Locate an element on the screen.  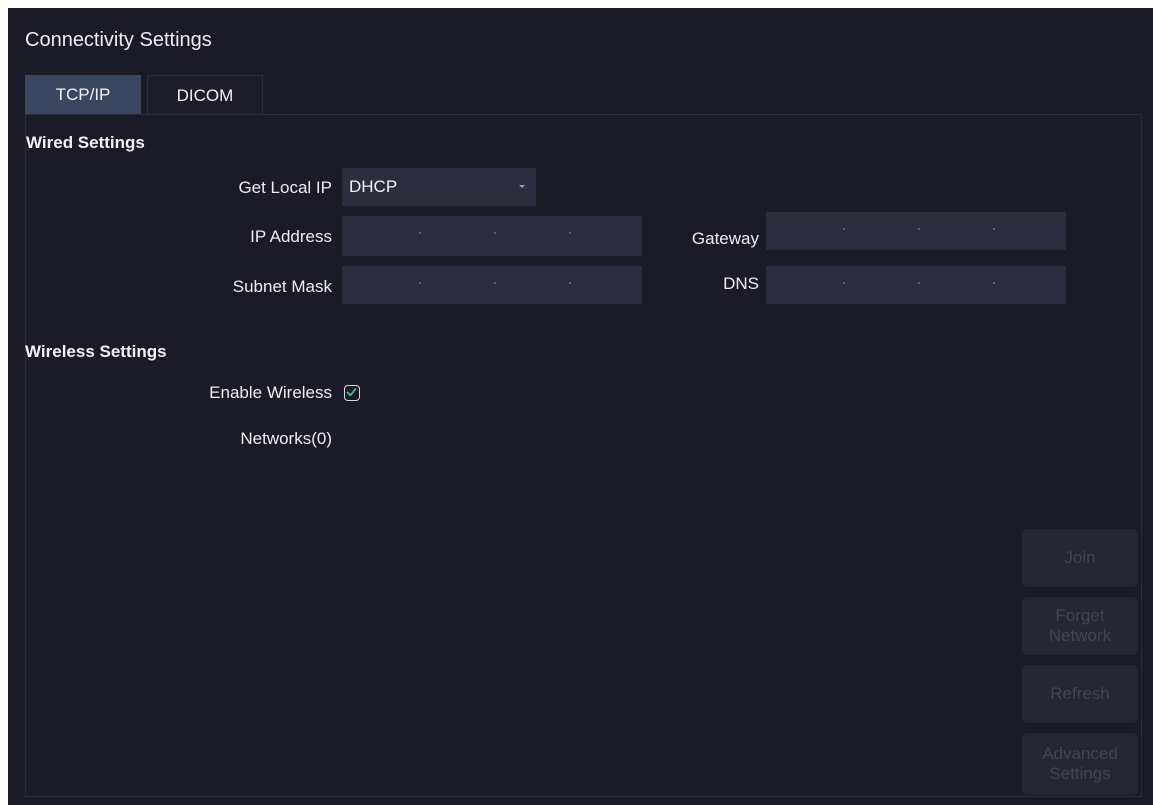
wireless-settings-heading: Wireless Settings is located at coordinates (96, 351).